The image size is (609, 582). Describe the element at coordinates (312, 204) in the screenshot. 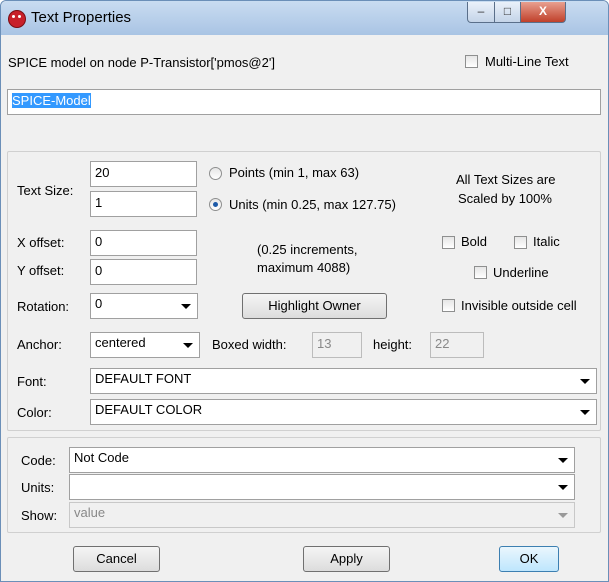

I see `units-label: Units (min 0.25, max 127.75)` at that location.